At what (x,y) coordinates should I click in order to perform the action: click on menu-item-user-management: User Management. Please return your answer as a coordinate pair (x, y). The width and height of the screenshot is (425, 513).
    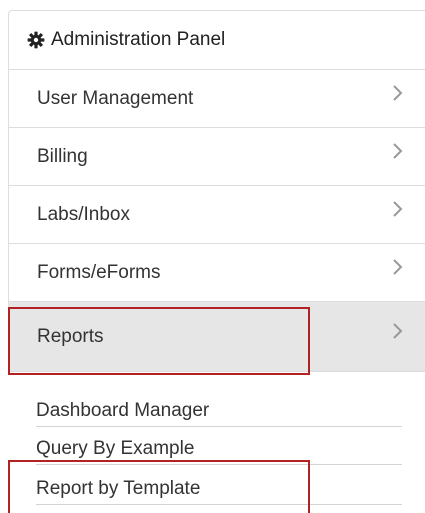
    Looking at the image, I should click on (216, 99).